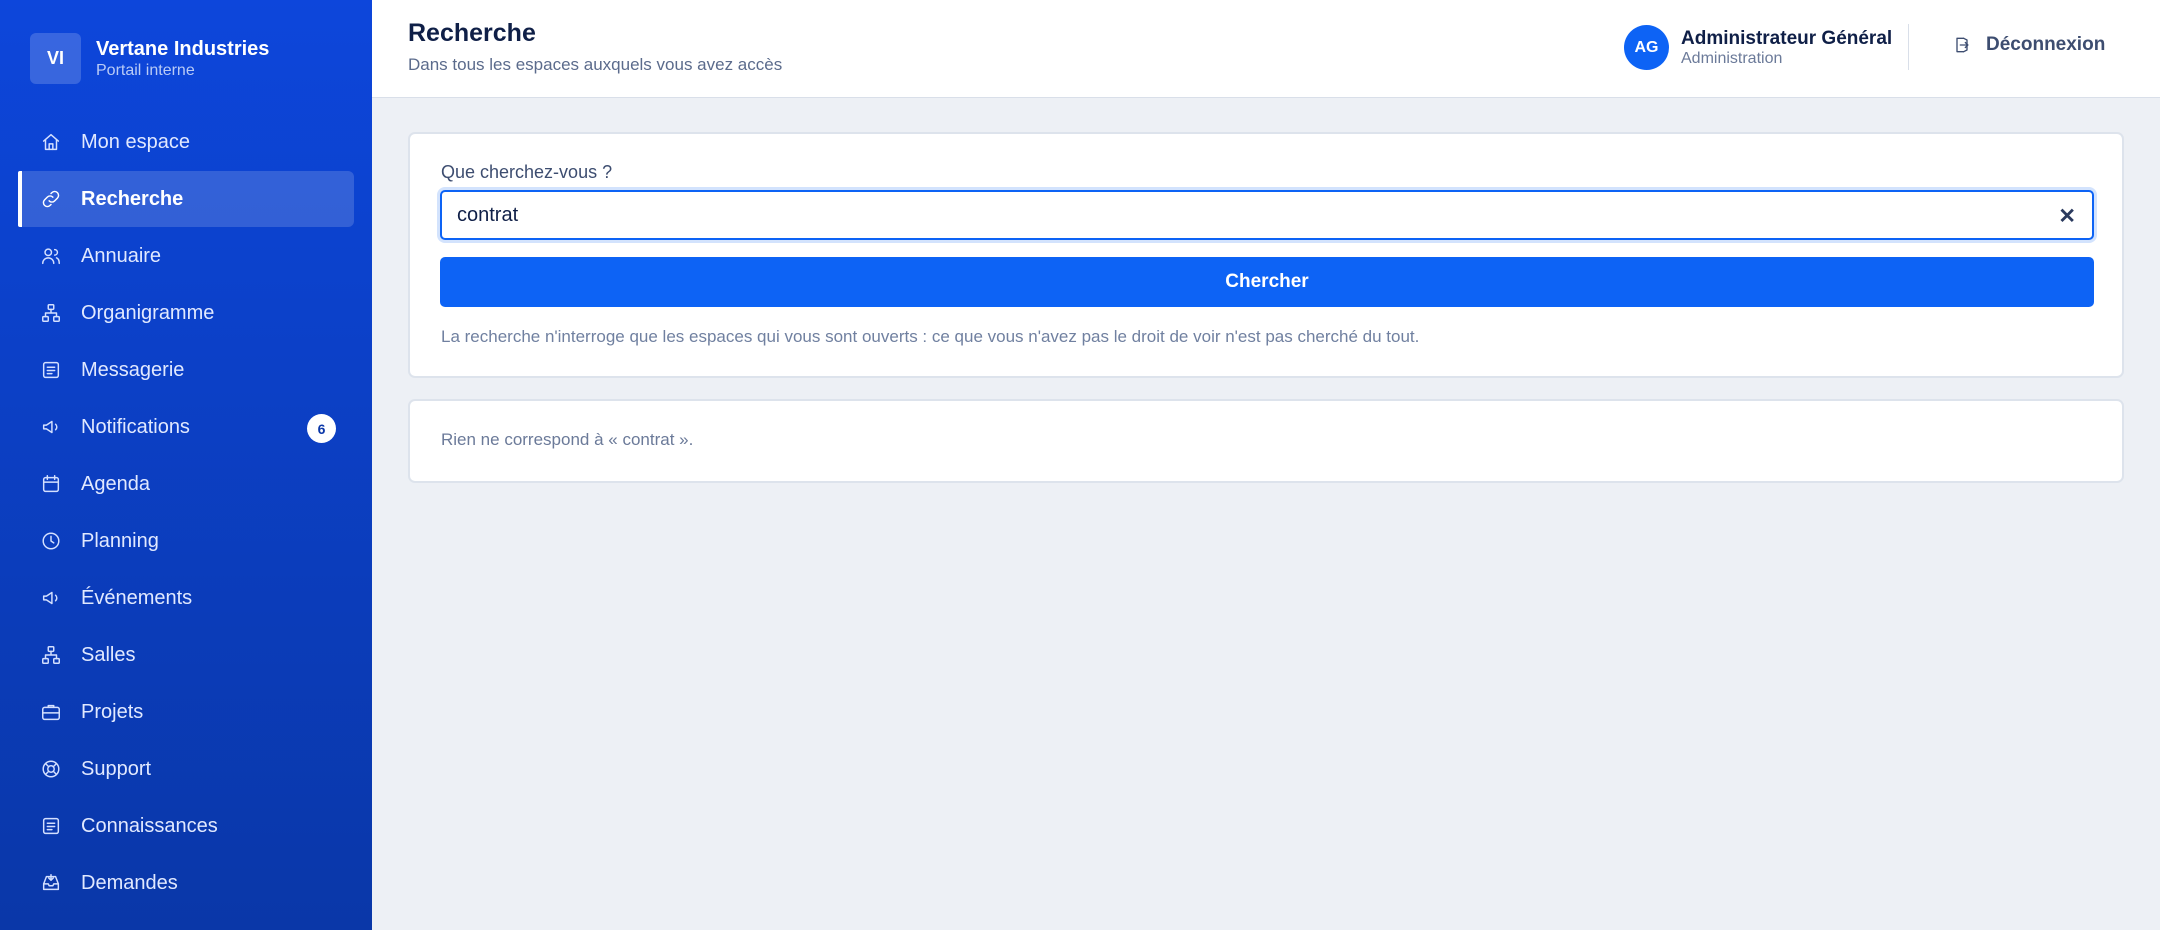 The image size is (2160, 930). Describe the element at coordinates (51, 541) in the screenshot. I see `clock-icon` at that location.